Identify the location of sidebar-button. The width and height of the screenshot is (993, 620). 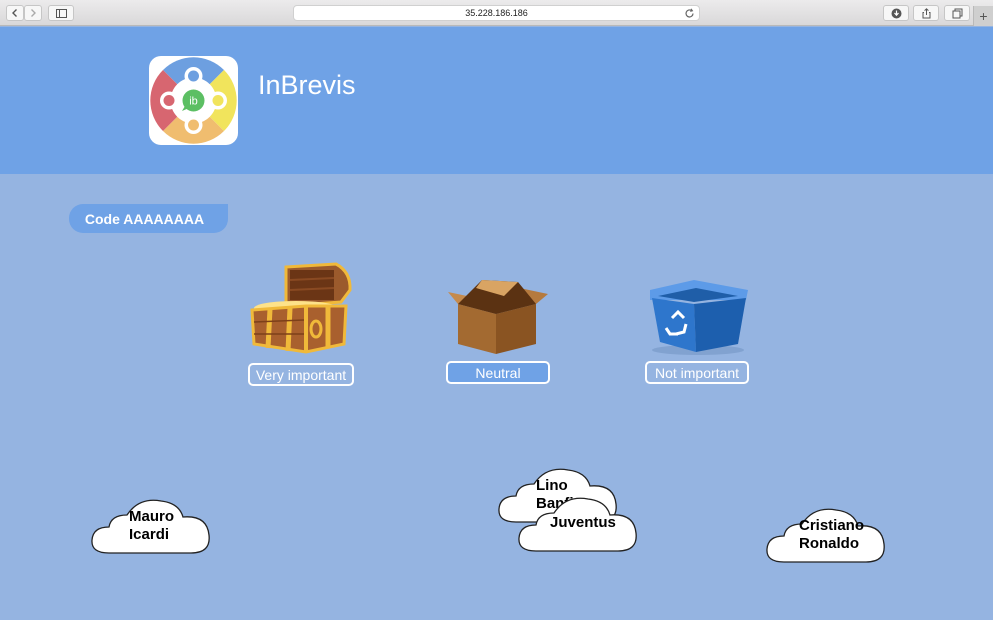
(61, 13).